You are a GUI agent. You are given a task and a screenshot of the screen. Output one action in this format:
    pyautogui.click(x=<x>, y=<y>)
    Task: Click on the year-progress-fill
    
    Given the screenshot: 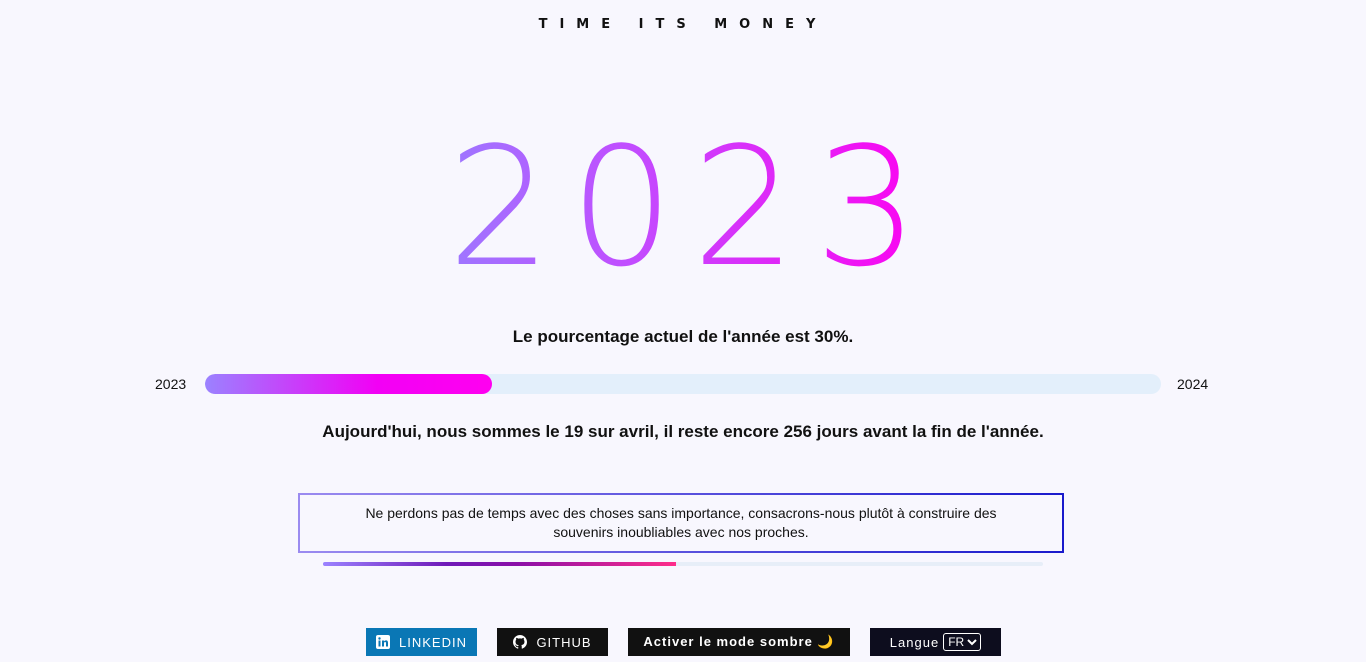 What is the action you would take?
    pyautogui.click(x=348, y=384)
    